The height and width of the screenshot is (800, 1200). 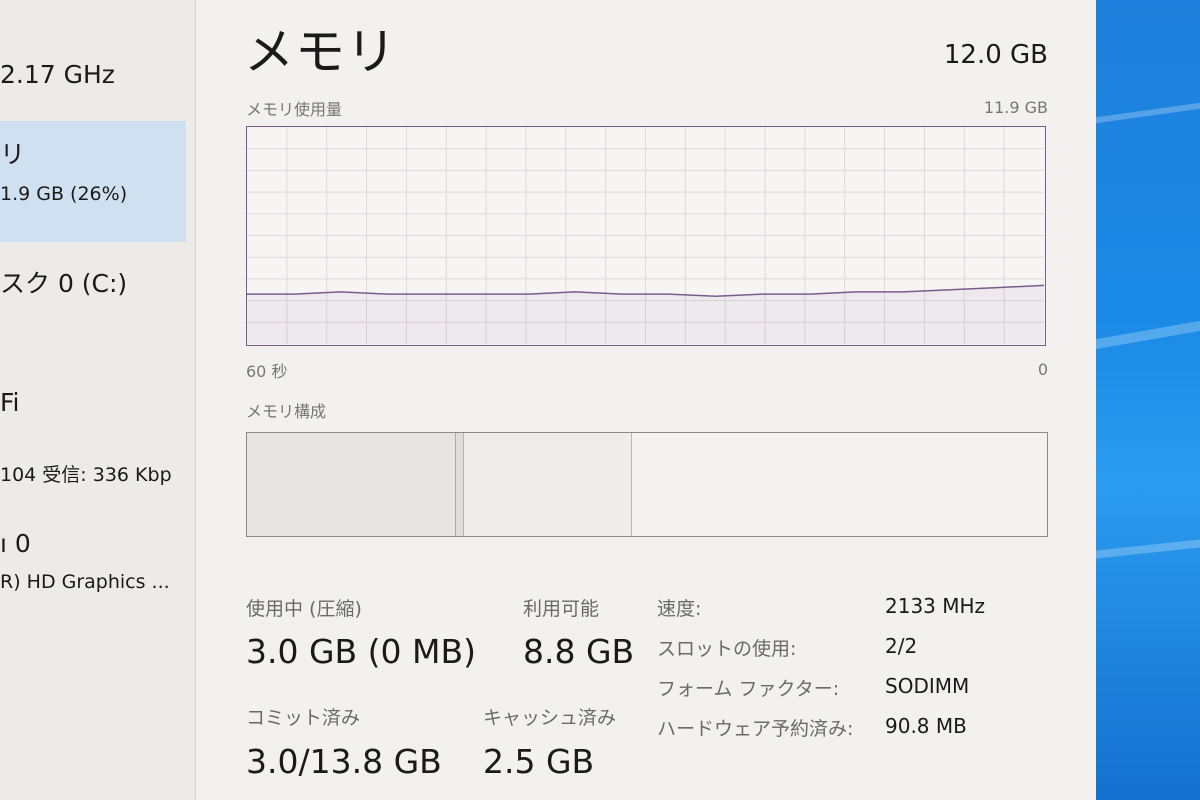 What do you see at coordinates (579, 651) in the screenshot?
I see `available-value: 8.8 GB` at bounding box center [579, 651].